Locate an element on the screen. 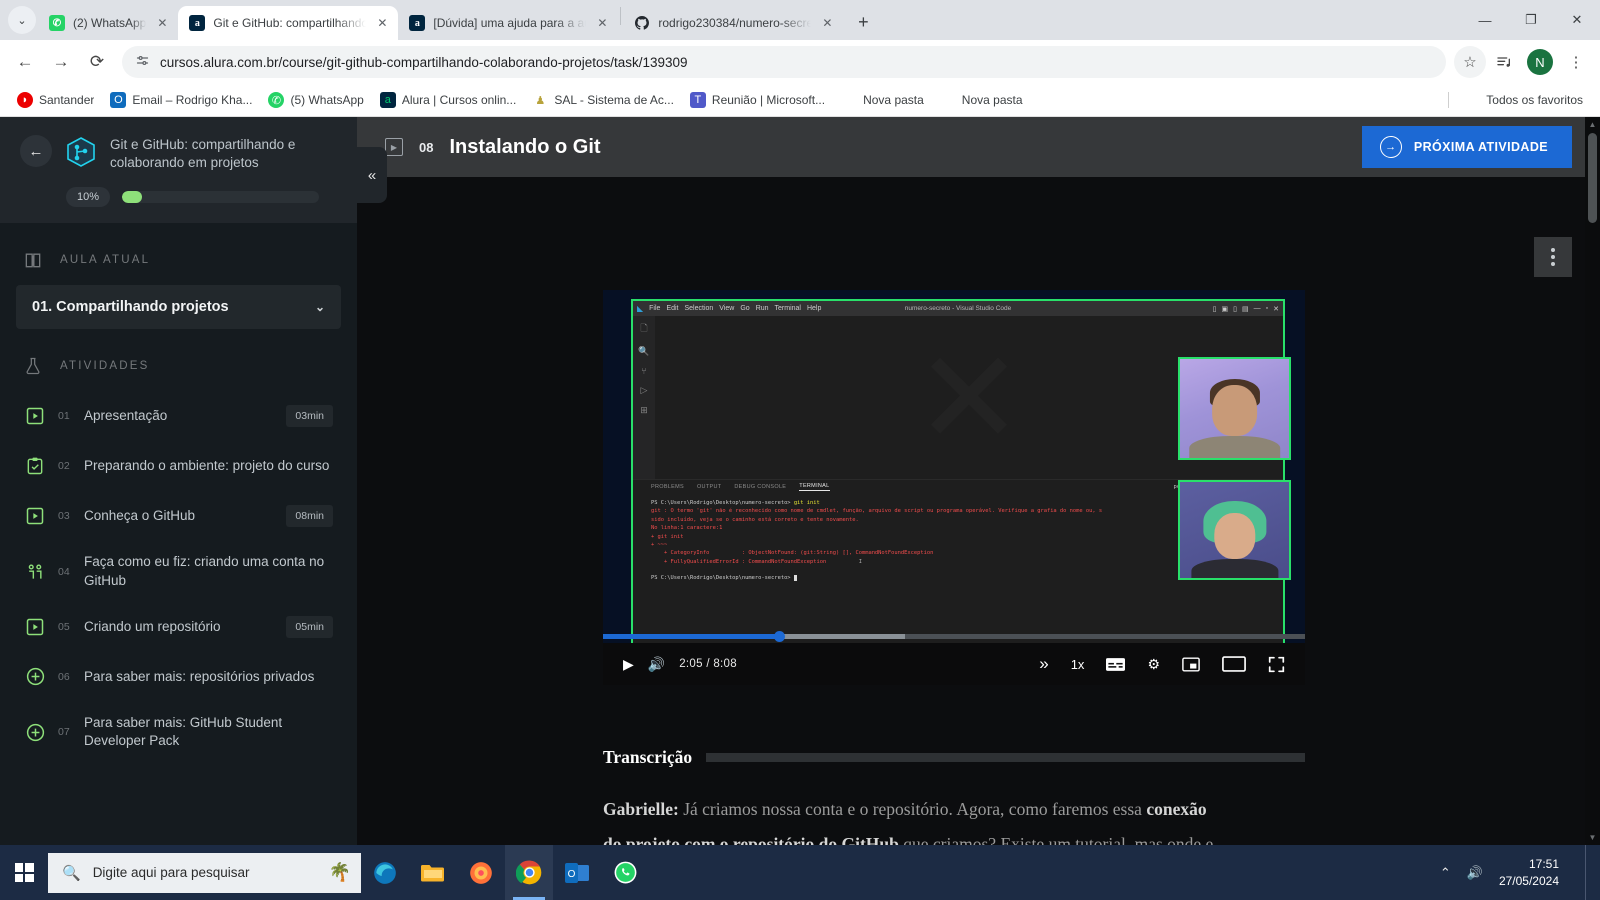 Image resolution: width=1600 pixels, height=900 pixels. taskbar-firefox-icon is located at coordinates (481, 872).